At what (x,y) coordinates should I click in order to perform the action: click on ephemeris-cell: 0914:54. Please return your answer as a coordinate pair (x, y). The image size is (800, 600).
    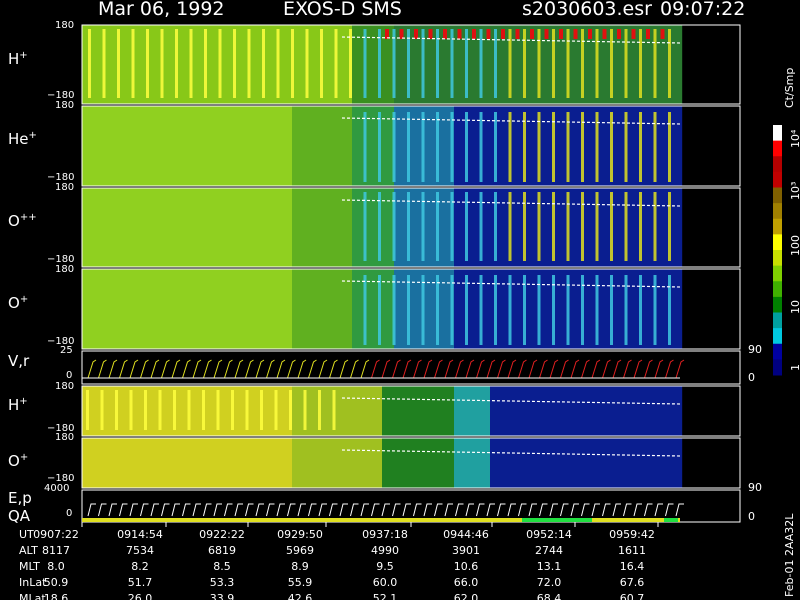
    Looking at the image, I should click on (140, 534).